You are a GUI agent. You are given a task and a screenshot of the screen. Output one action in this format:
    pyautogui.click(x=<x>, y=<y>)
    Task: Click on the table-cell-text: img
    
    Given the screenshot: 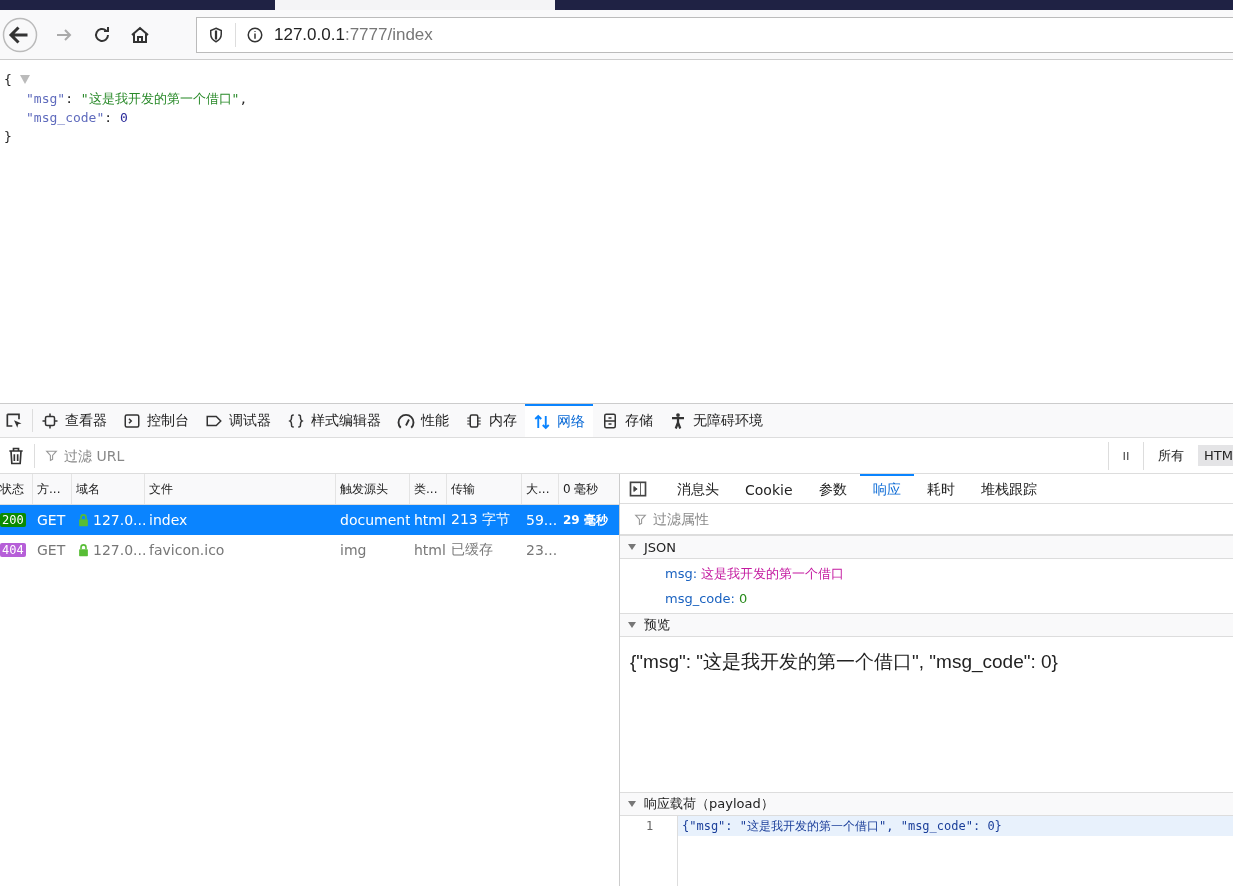 What is the action you would take?
    pyautogui.click(x=353, y=550)
    